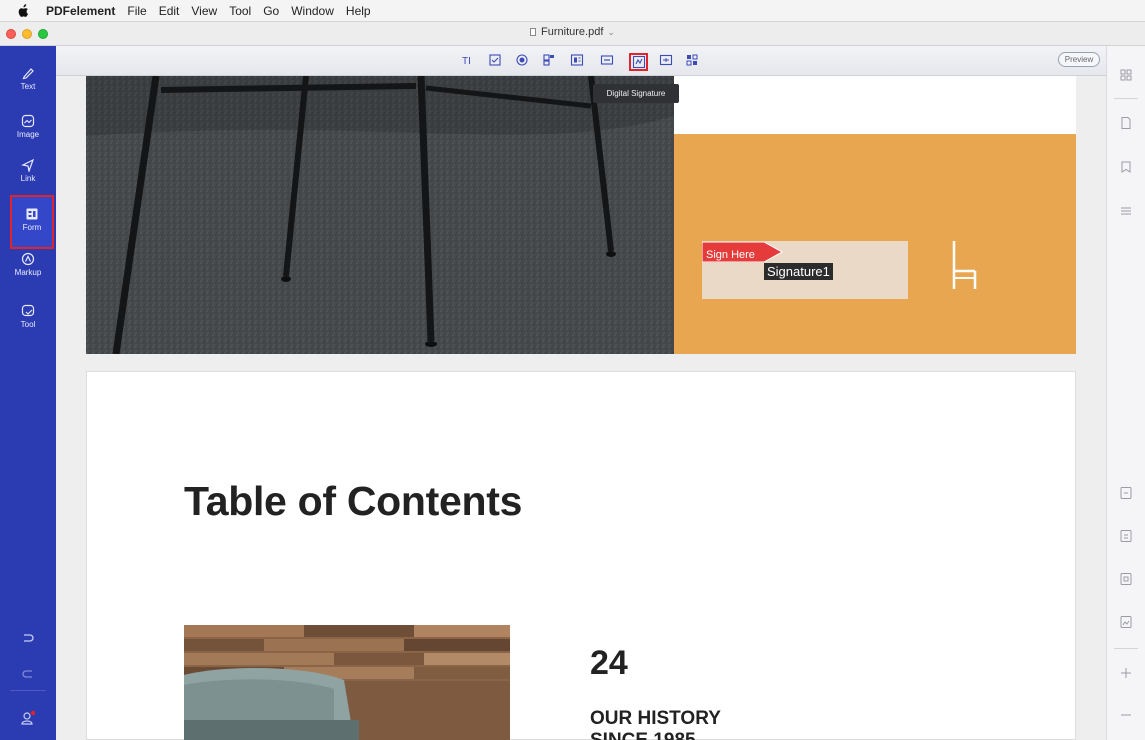  What do you see at coordinates (28, 690) in the screenshot?
I see `sidebar-divider` at bounding box center [28, 690].